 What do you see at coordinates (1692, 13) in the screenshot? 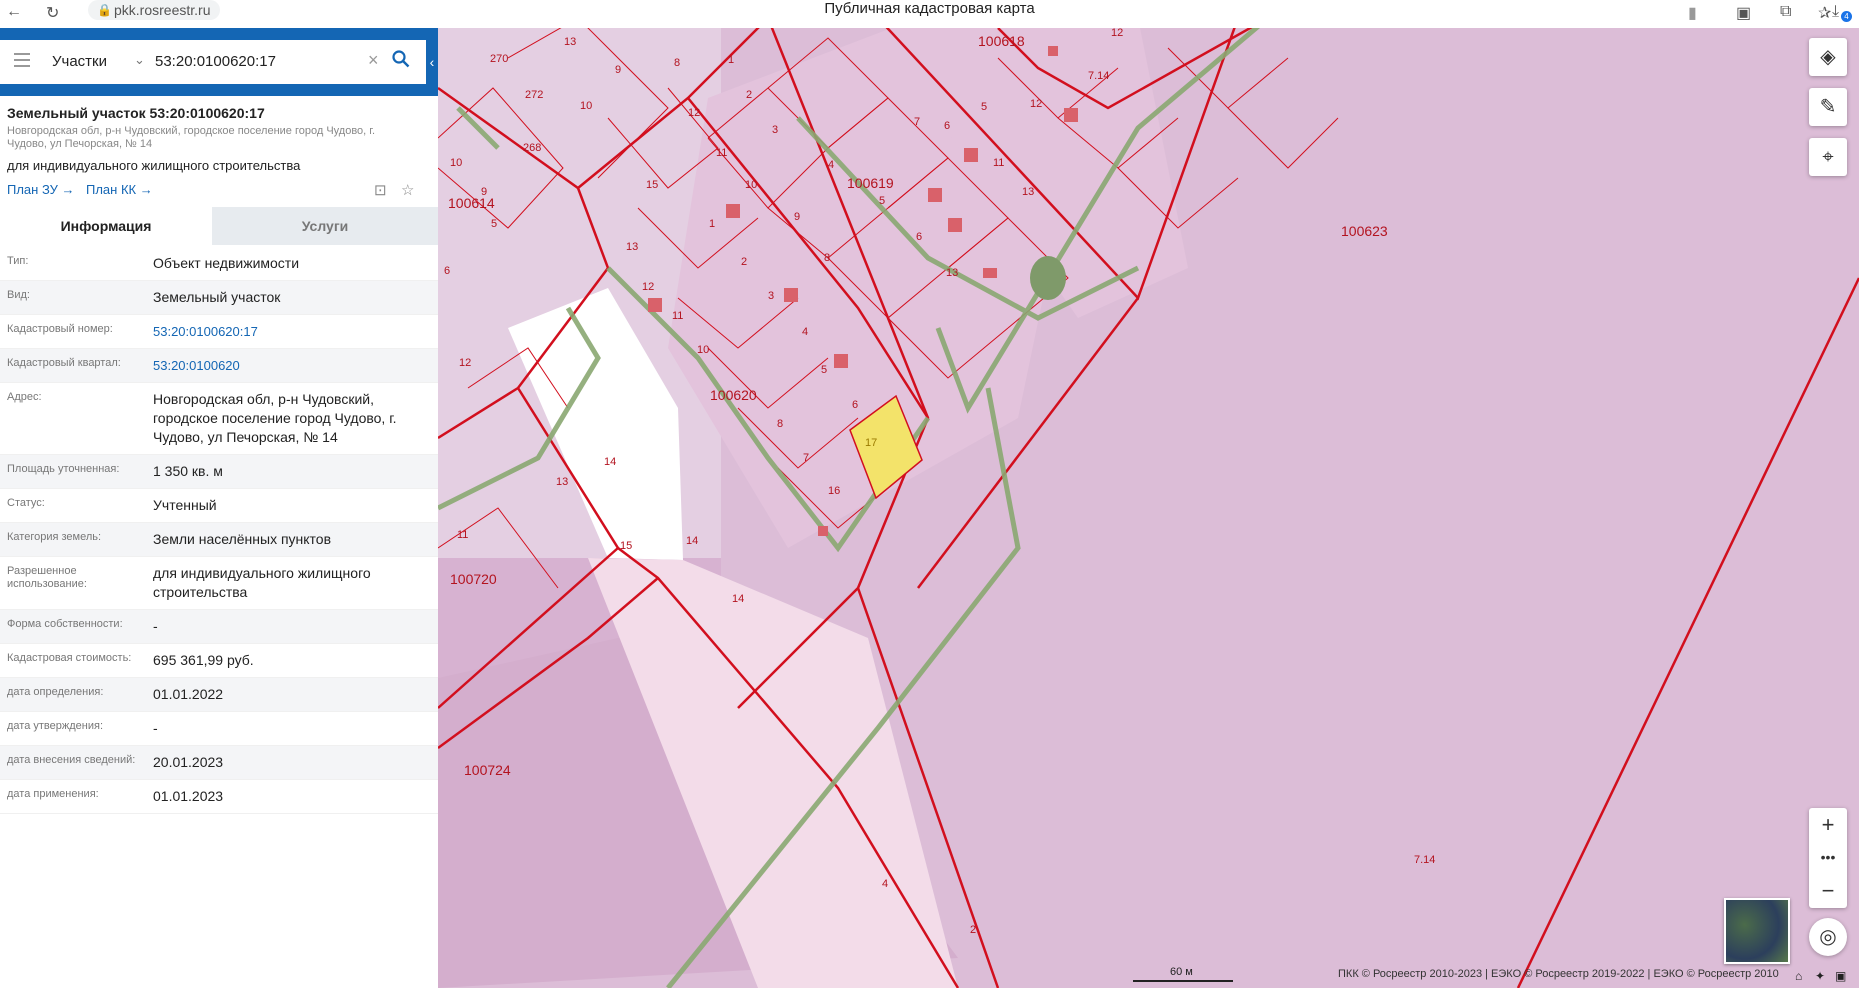
I see `bookmark-icon: ▮` at bounding box center [1692, 13].